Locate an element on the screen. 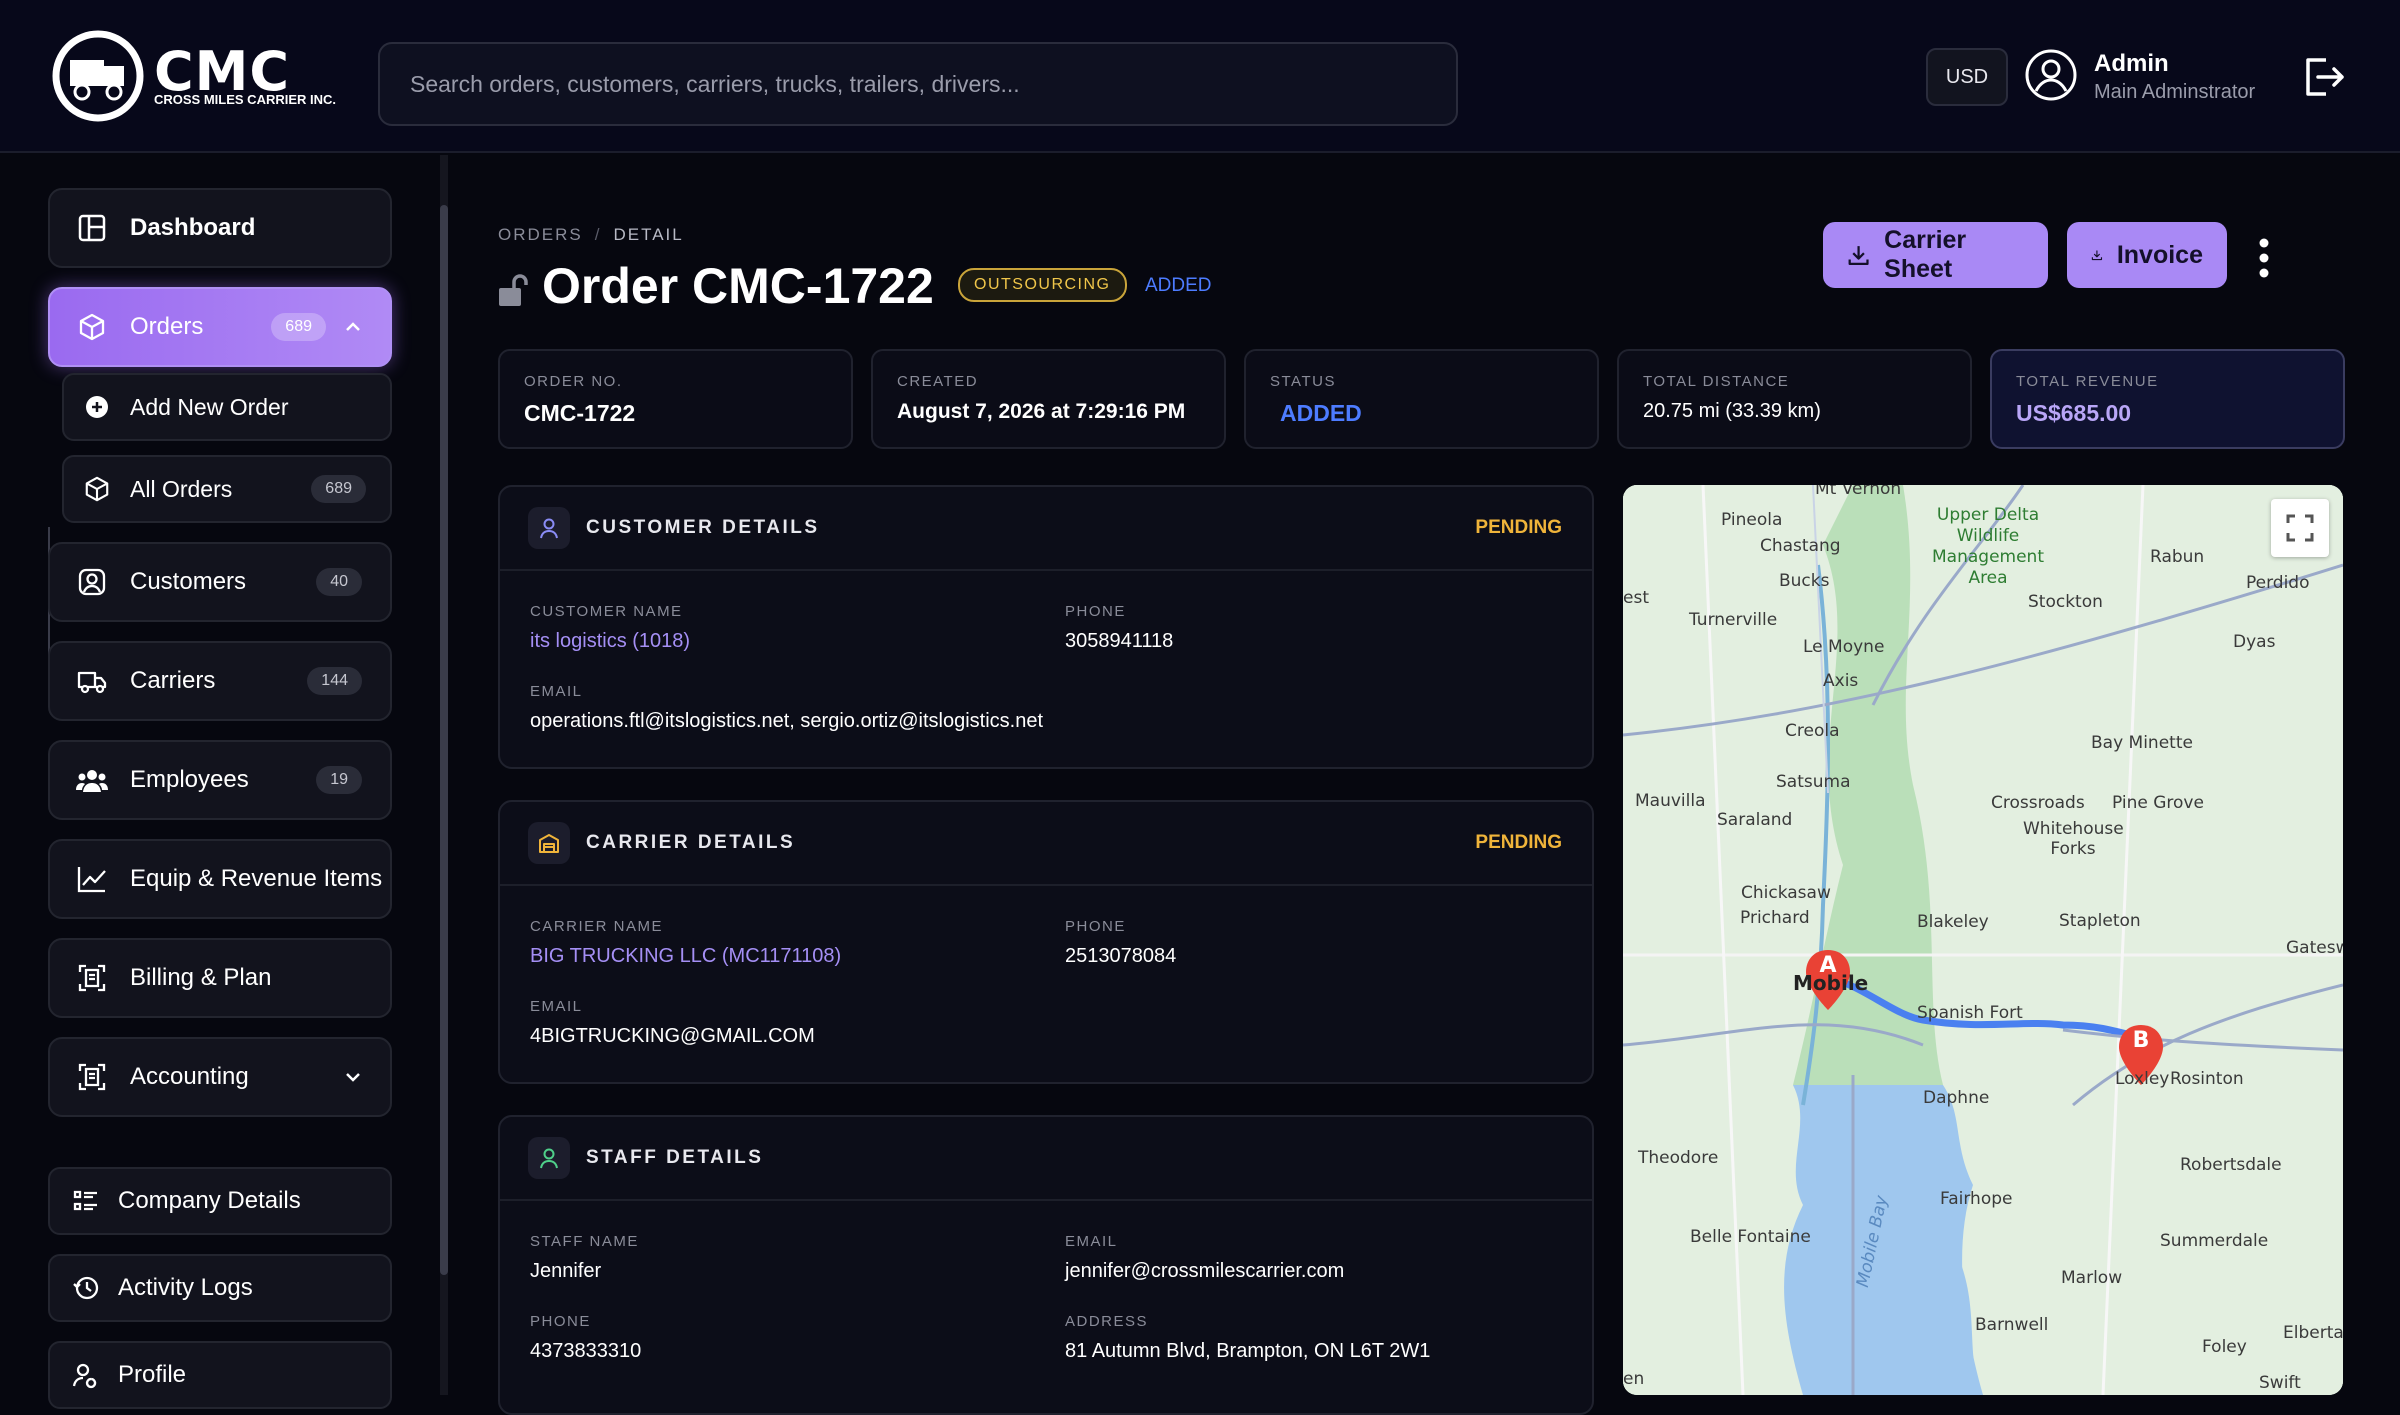 The image size is (2400, 1415). sidebar-item-all-orders: All Orders 689 is located at coordinates (227, 489).